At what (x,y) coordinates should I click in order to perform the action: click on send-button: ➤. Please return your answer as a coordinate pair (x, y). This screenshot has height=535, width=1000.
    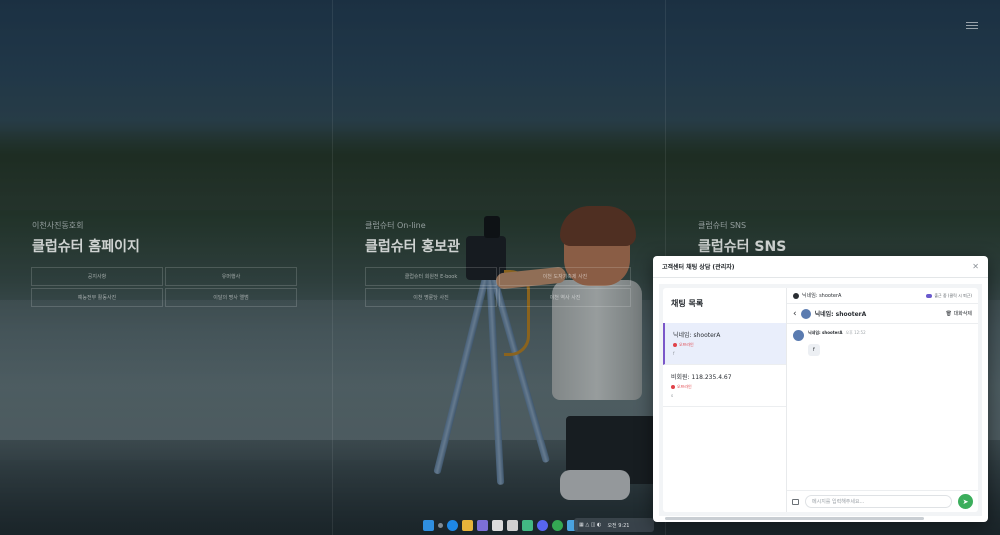
    Looking at the image, I should click on (965, 501).